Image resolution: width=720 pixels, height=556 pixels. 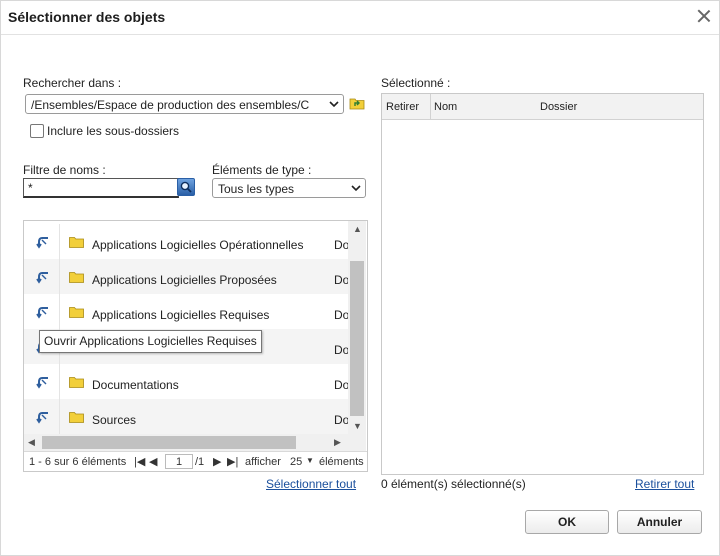 I want to click on selected-table-header: Retirer Nom Dossier, so click(x=542, y=107).